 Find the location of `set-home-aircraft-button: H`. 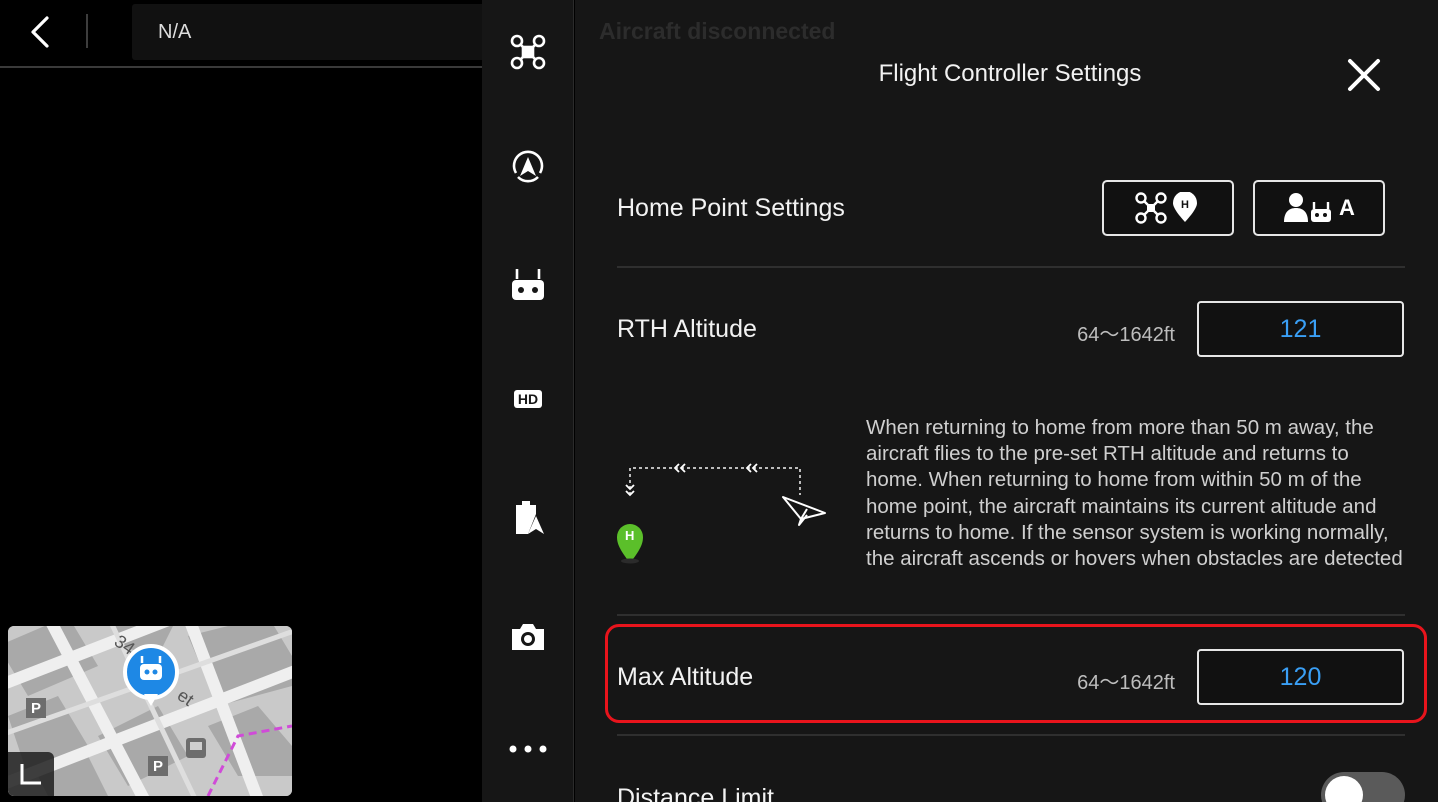

set-home-aircraft-button: H is located at coordinates (1168, 208).